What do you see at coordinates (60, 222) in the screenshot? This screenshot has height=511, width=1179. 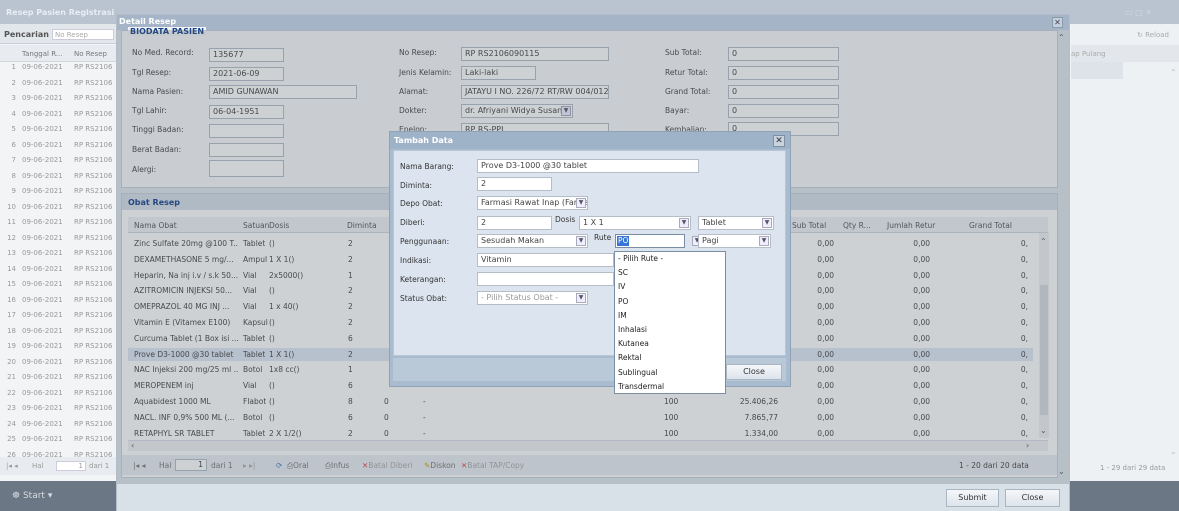 I see `list-item: 11 09-06-2021 RP RS2106` at bounding box center [60, 222].